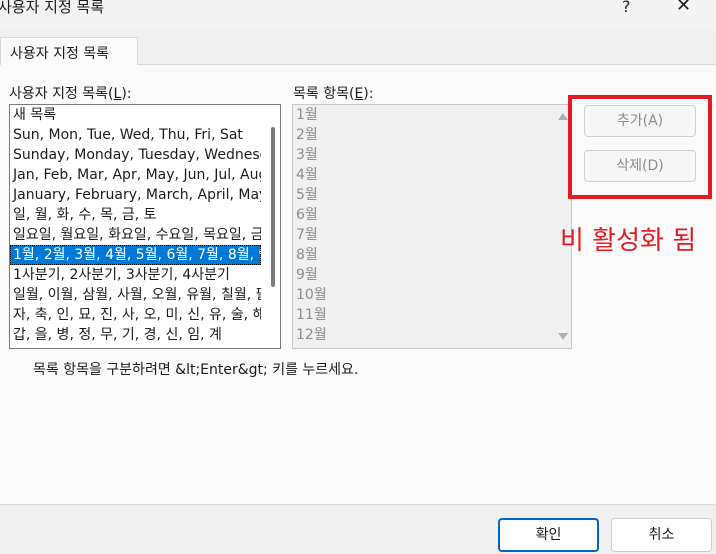 The width and height of the screenshot is (716, 554). I want to click on tab-label: 사용자 지정 목록, so click(60, 54).